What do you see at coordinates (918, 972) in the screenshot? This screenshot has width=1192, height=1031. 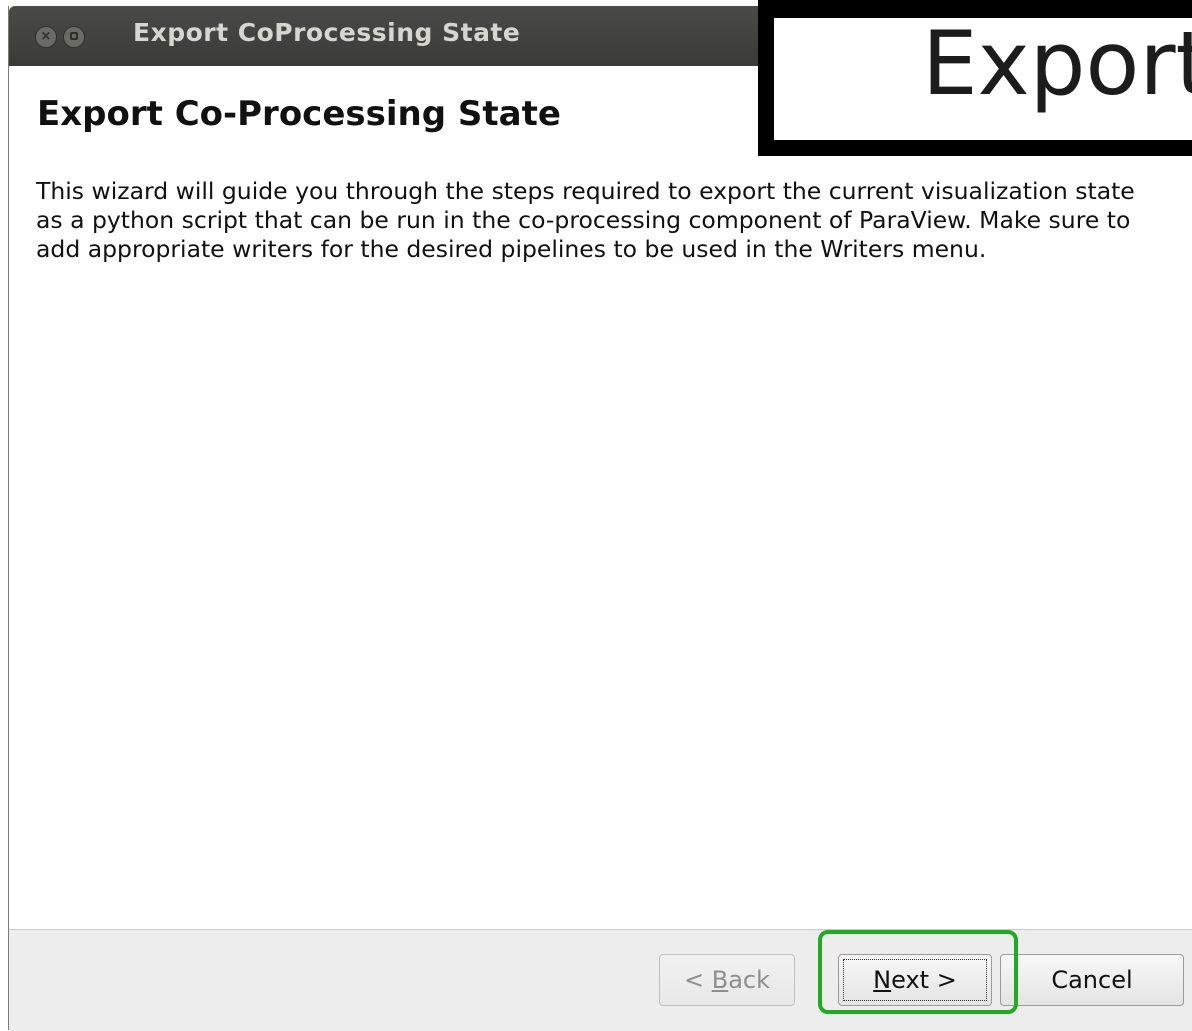 I see `next-highlight` at bounding box center [918, 972].